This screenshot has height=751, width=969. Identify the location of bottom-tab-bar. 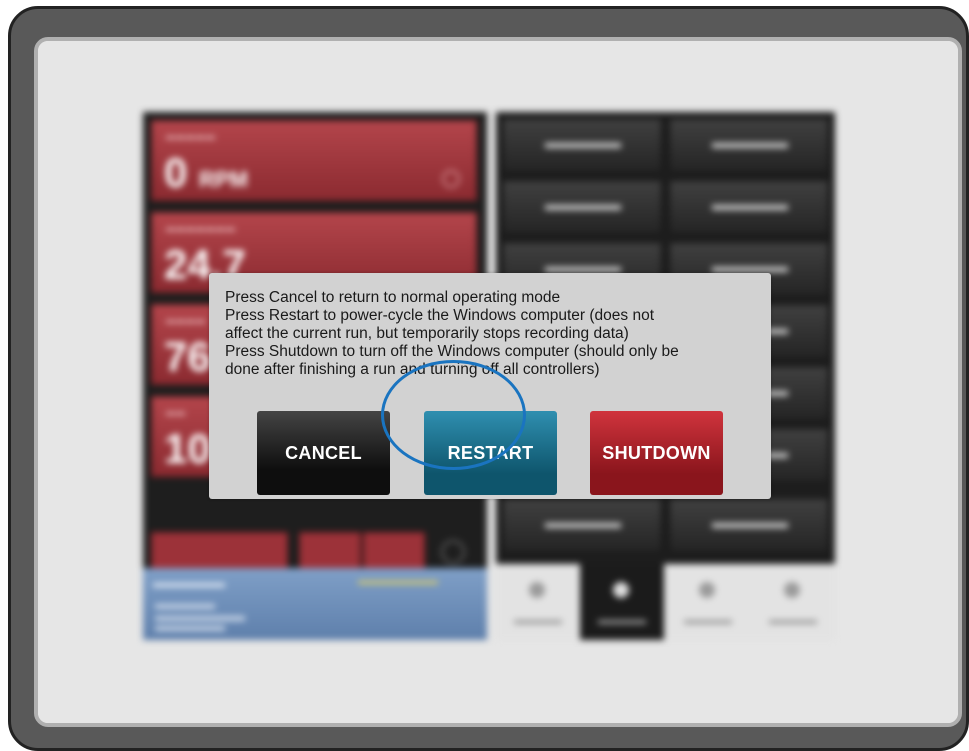
(665, 602).